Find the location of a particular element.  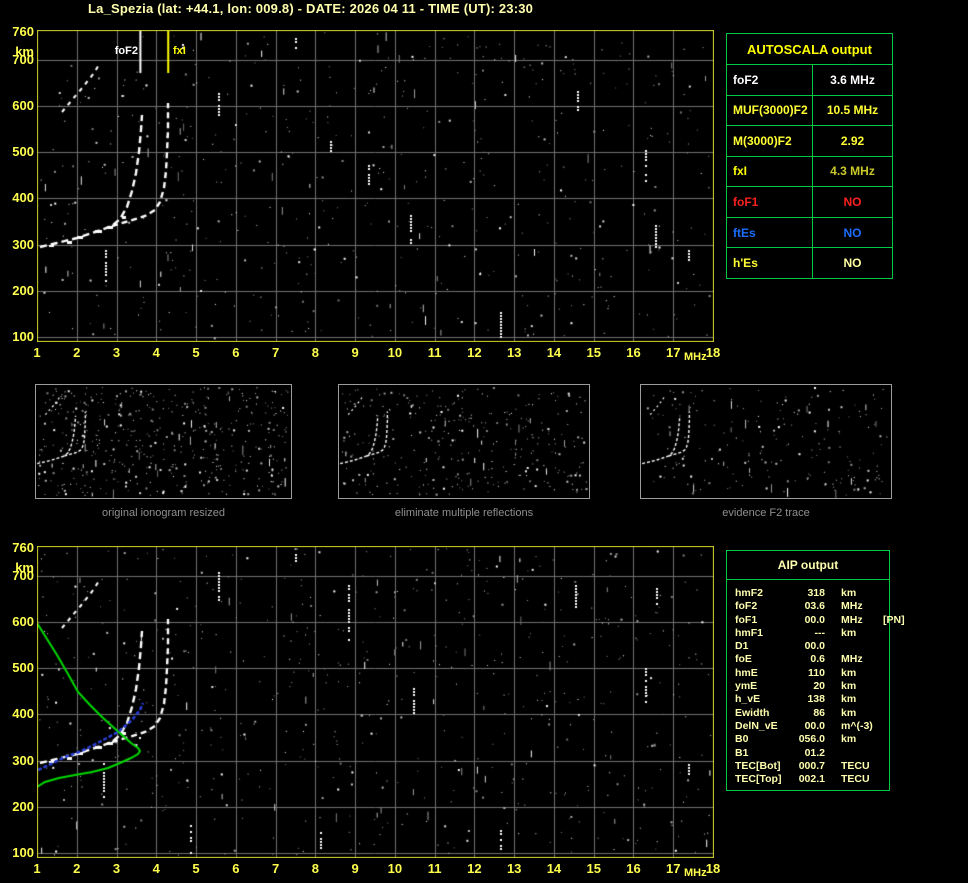

aip-row: hmF2 318 km is located at coordinates (820, 593).